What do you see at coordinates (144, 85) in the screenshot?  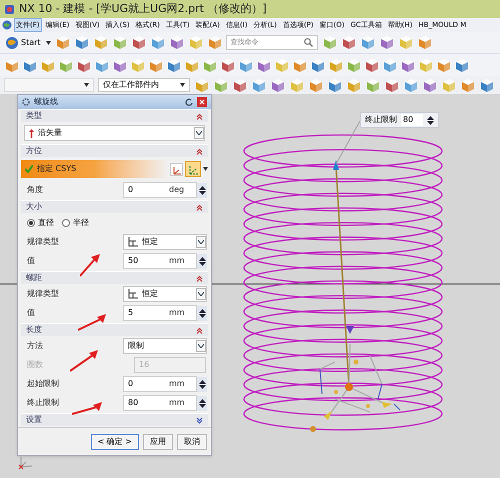 I see `scope-dropdown: 仅在工作部件内` at bounding box center [144, 85].